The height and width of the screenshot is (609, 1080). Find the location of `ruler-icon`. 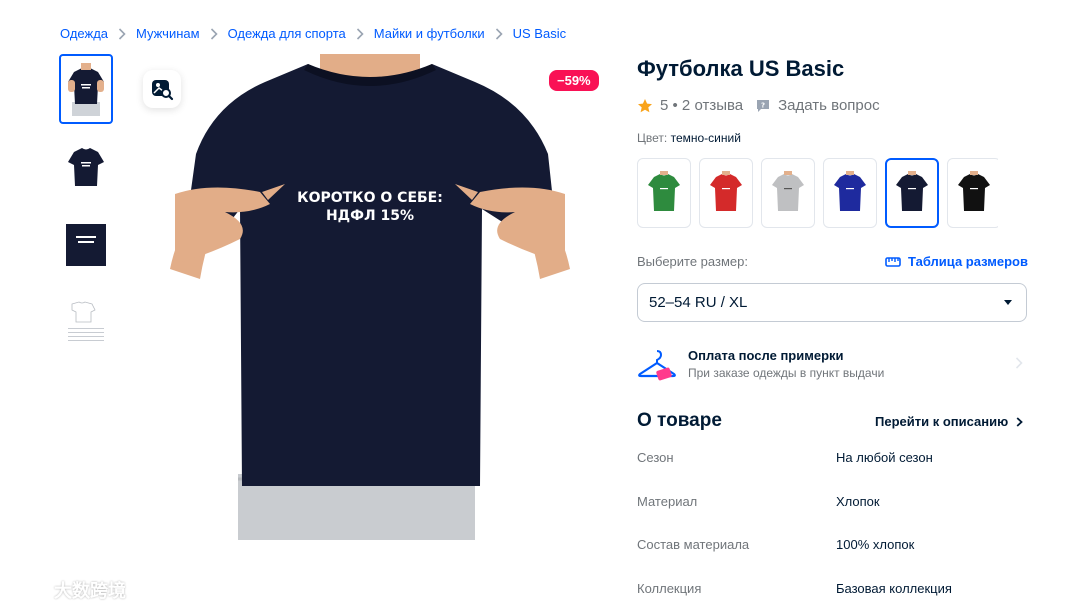

ruler-icon is located at coordinates (893, 261).